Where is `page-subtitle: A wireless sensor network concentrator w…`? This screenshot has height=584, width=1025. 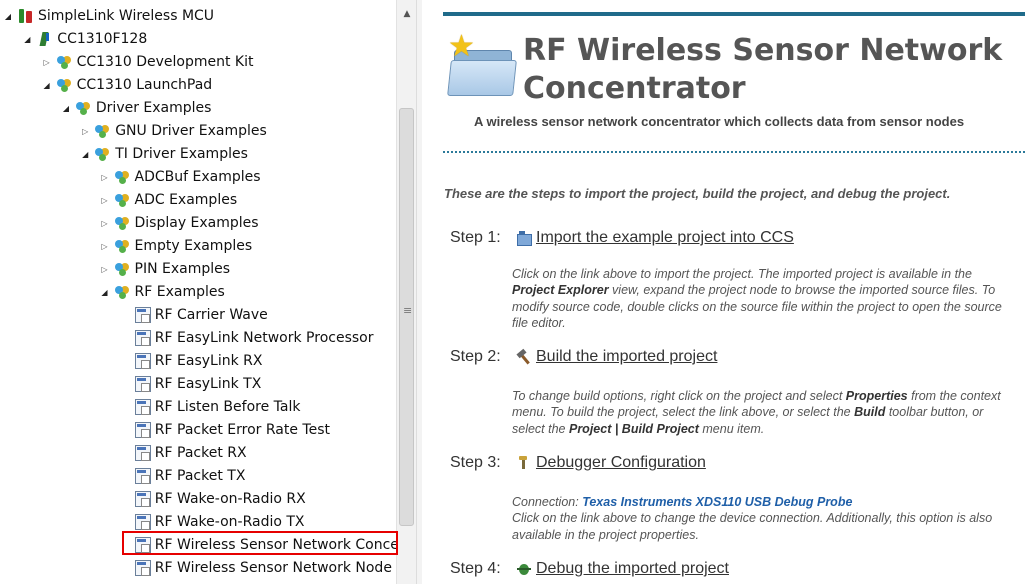 page-subtitle: A wireless sensor network concentrator w… is located at coordinates (719, 121).